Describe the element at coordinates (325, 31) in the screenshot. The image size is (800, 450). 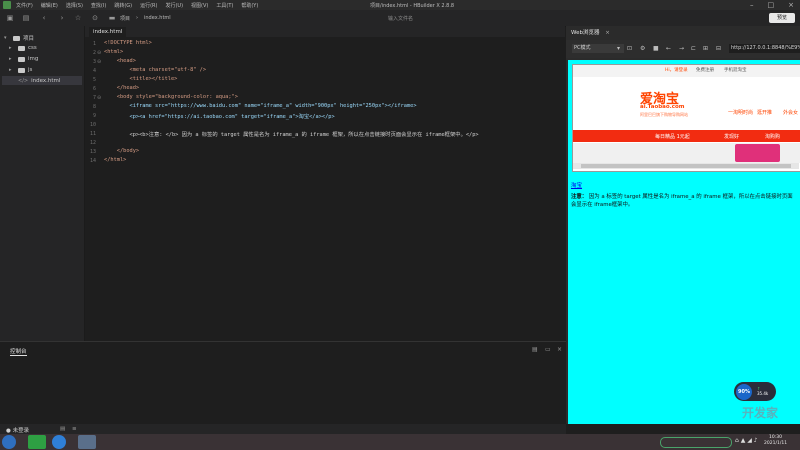
I see `editor-tab-bar` at that location.